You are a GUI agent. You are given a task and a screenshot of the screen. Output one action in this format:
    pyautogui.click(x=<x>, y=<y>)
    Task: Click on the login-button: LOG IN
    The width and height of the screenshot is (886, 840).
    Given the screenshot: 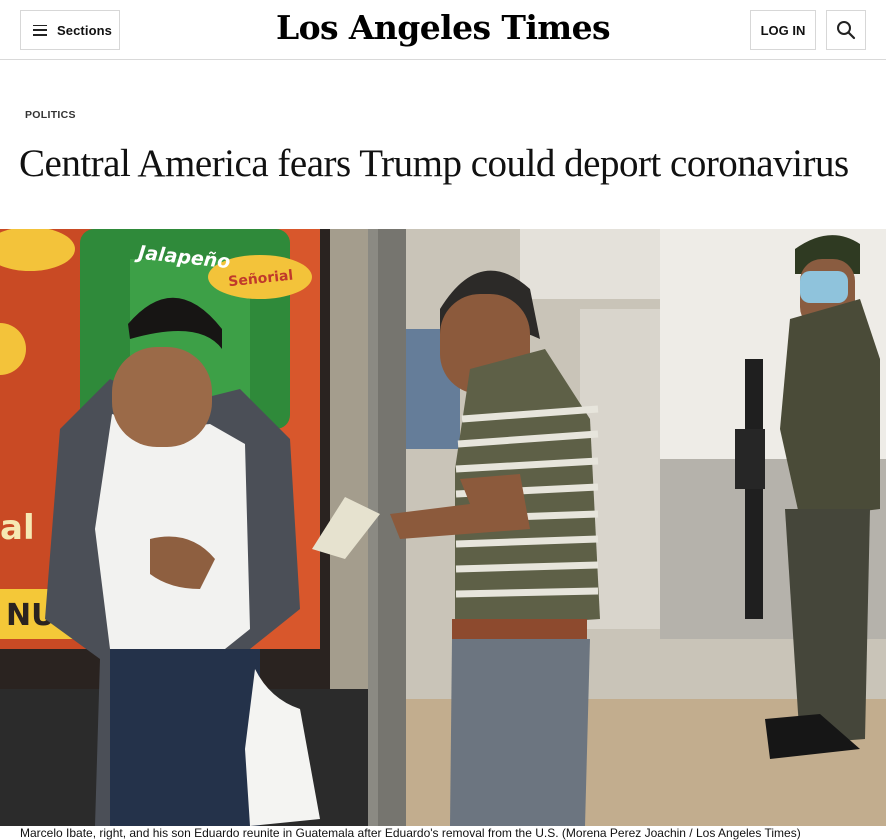 What is the action you would take?
    pyautogui.click(x=783, y=30)
    